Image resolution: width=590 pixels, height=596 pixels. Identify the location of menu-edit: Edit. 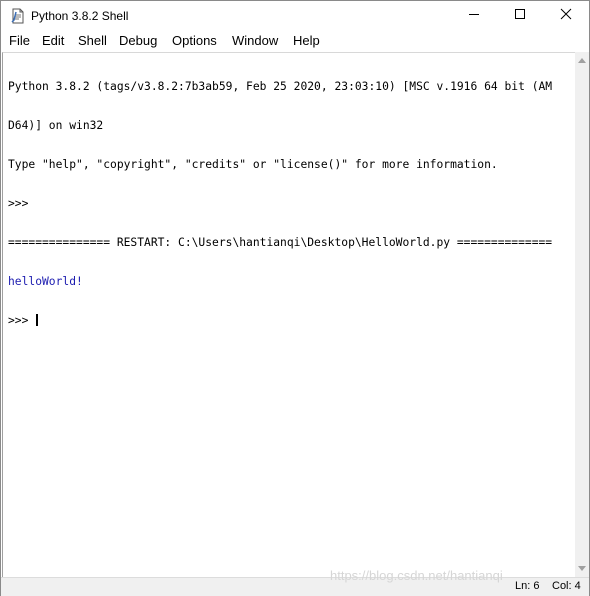
(53, 40).